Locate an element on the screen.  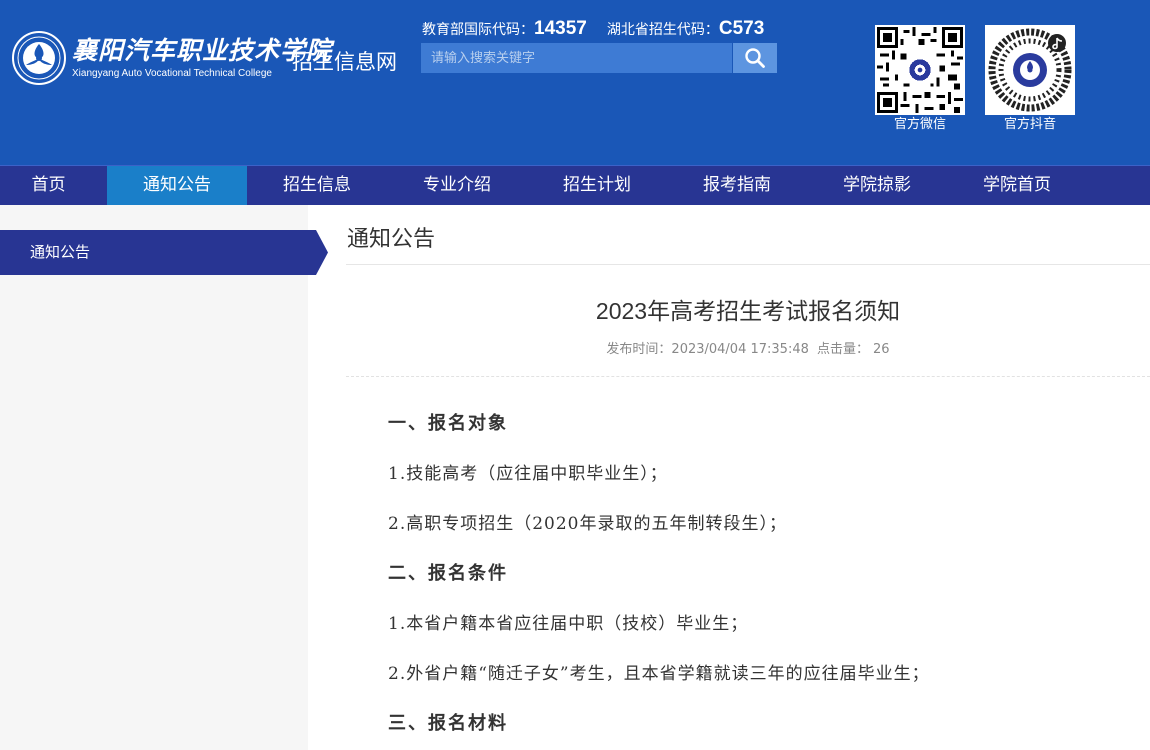
hits-label: 点击量： is located at coordinates (843, 349).